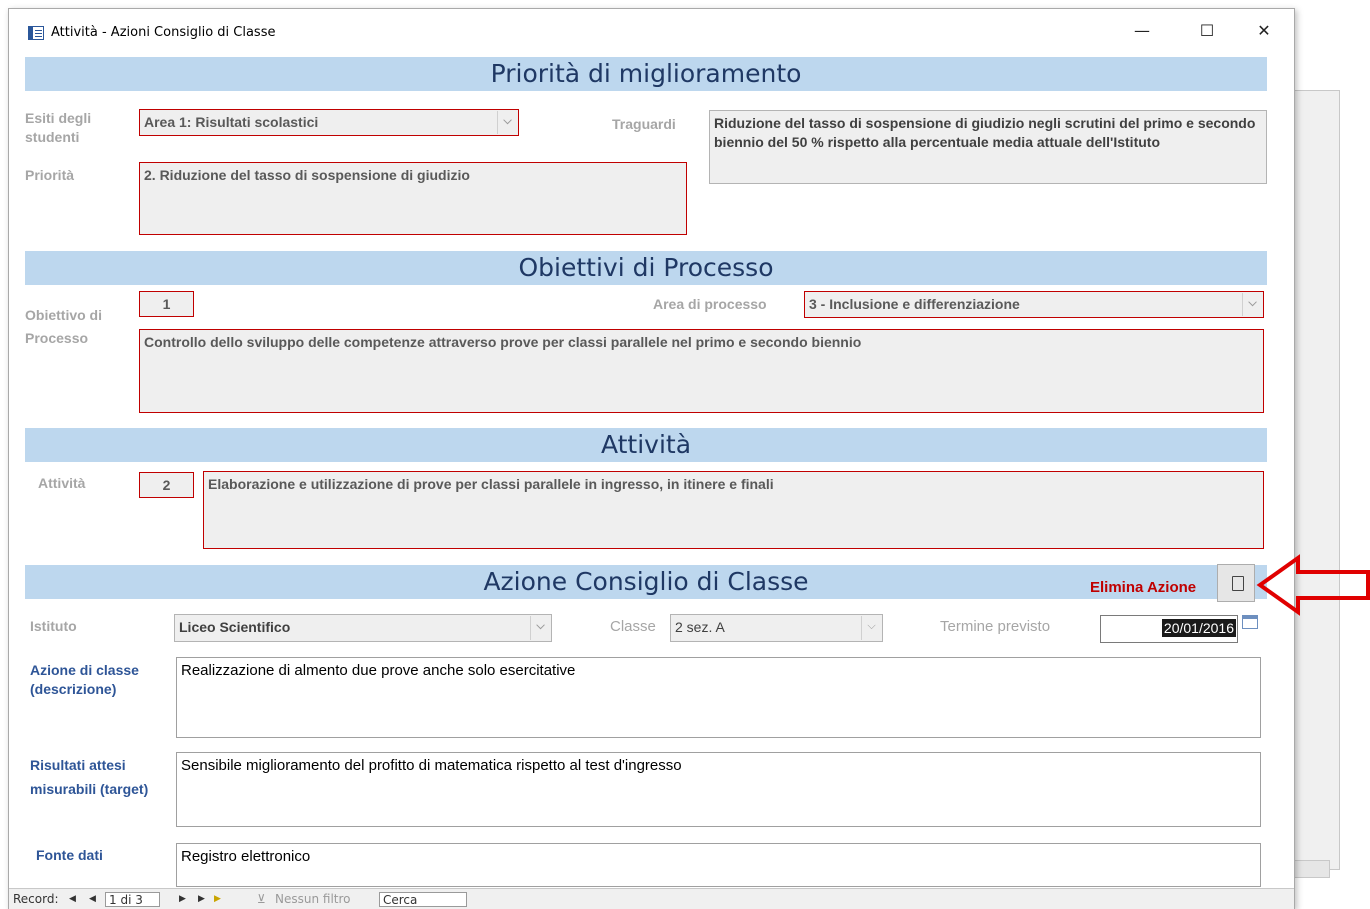 This screenshot has height=909, width=1370. Describe the element at coordinates (646, 268) in the screenshot. I see `section-obiettivi-header: Obiettivi di Processo` at that location.